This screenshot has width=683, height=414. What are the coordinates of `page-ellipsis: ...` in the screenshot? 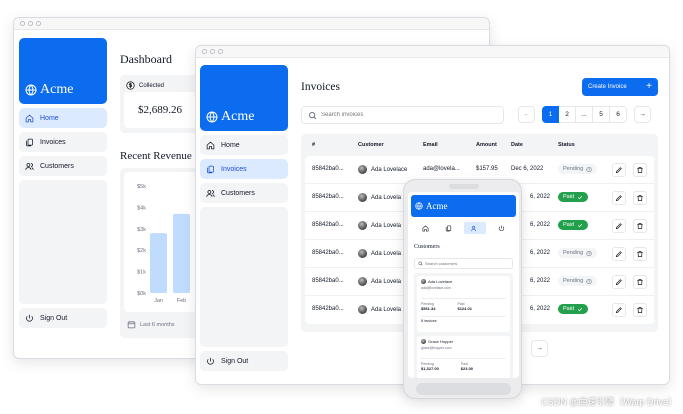 It's located at (584, 114).